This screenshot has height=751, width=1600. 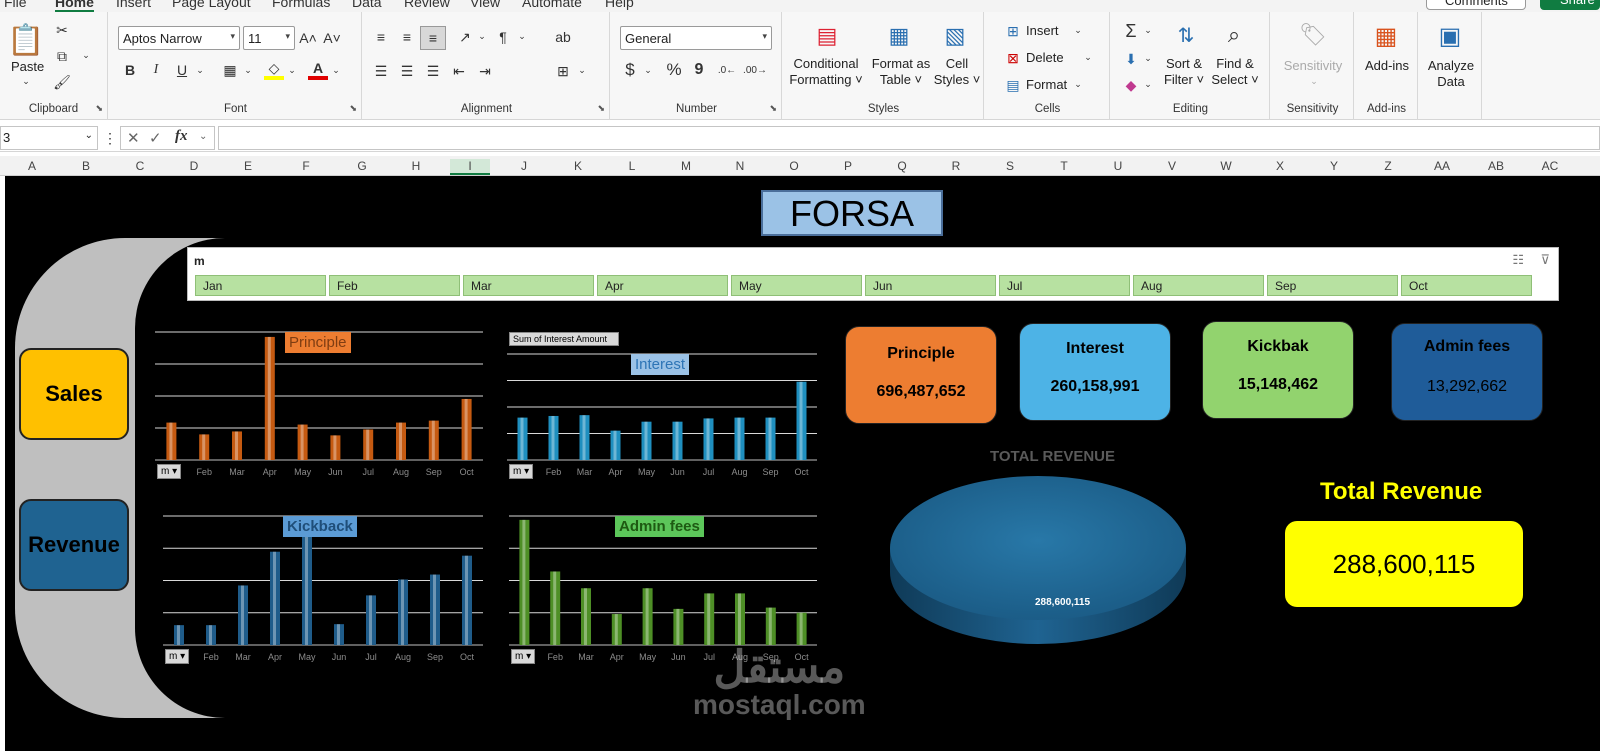 I want to click on menu-page-layout: Page Layout, so click(x=211, y=5).